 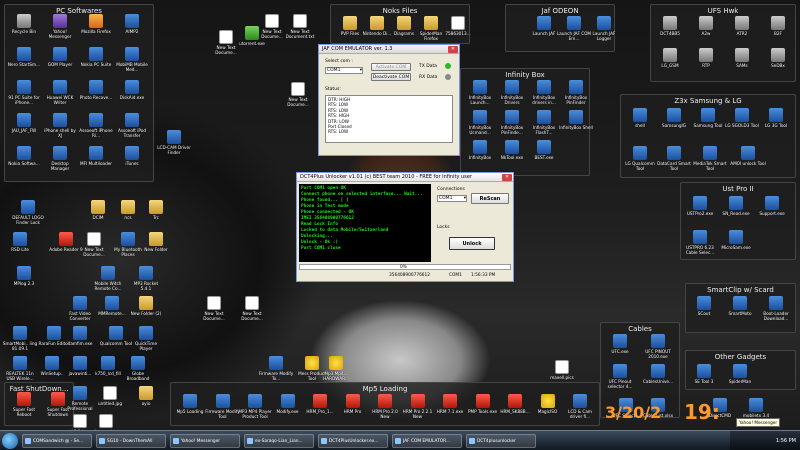 What do you see at coordinates (190, 404) in the screenshot?
I see `desktop-shortcut: Mp5 Loading` at bounding box center [190, 404].